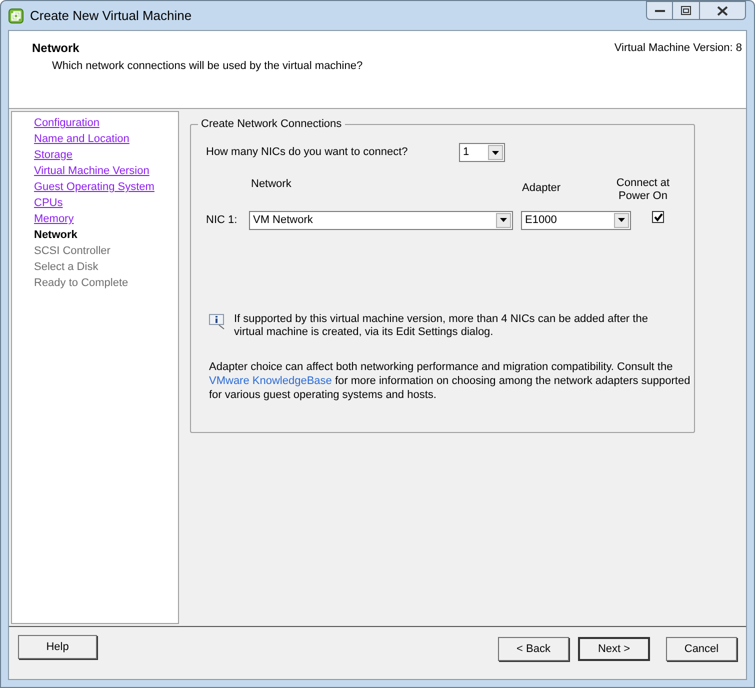 The width and height of the screenshot is (755, 688). Describe the element at coordinates (307, 152) in the screenshot. I see `nic-count-label: How many NICs do you want to connect?` at that location.